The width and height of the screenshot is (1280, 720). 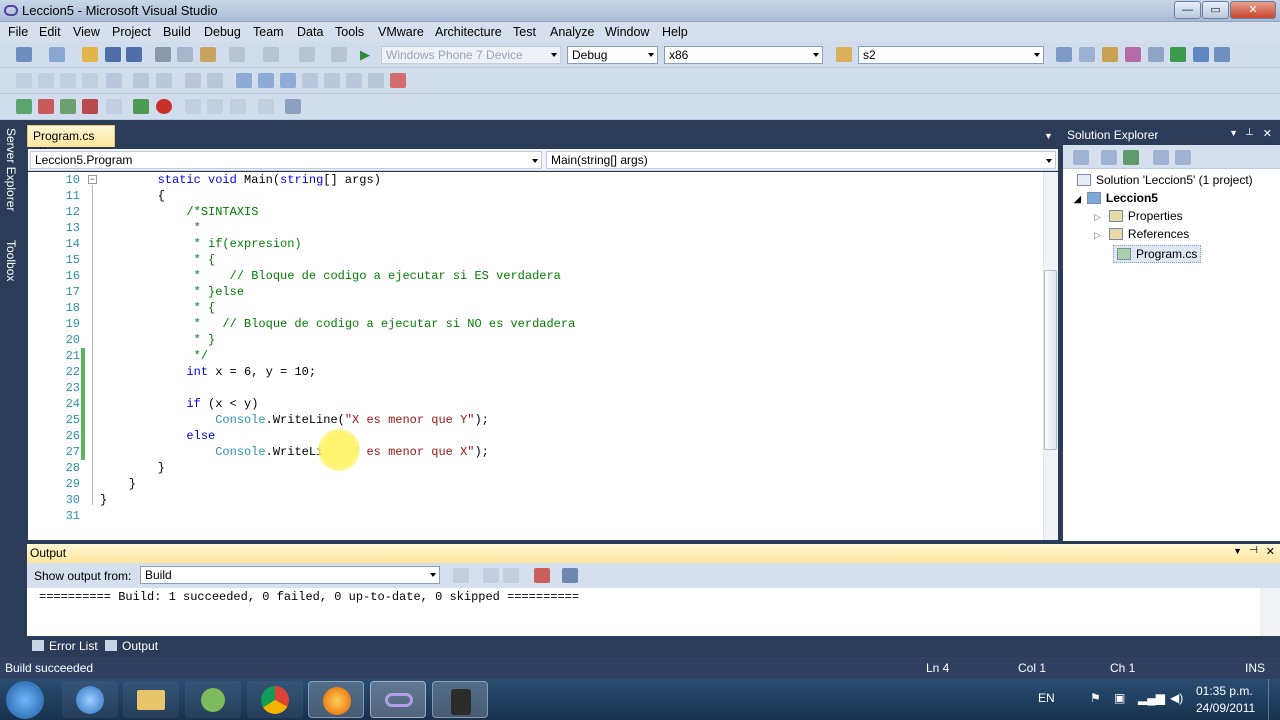 What do you see at coordinates (1165, 180) in the screenshot?
I see `tree-solution: Solution 'Leccion5' (1 project)` at bounding box center [1165, 180].